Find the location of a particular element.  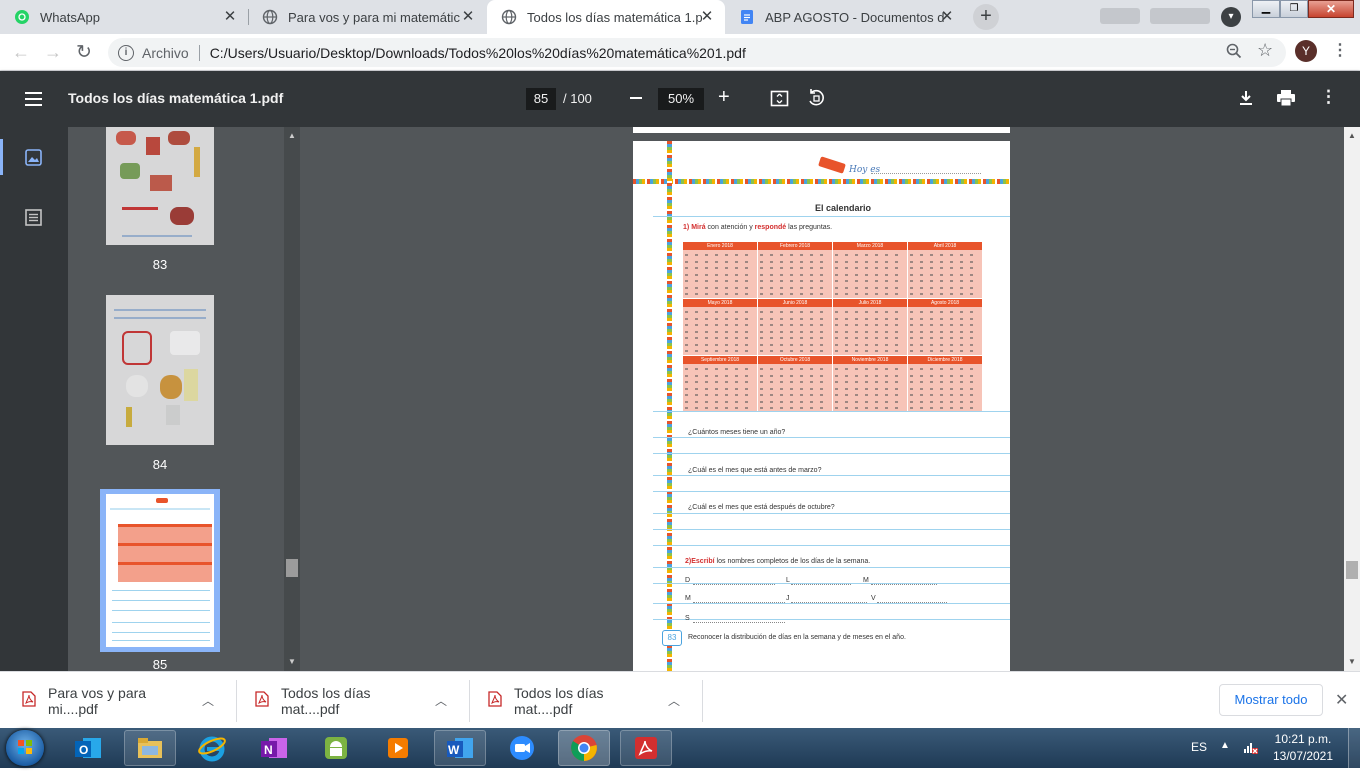

thumbnails-view-icon is located at coordinates (33, 160).